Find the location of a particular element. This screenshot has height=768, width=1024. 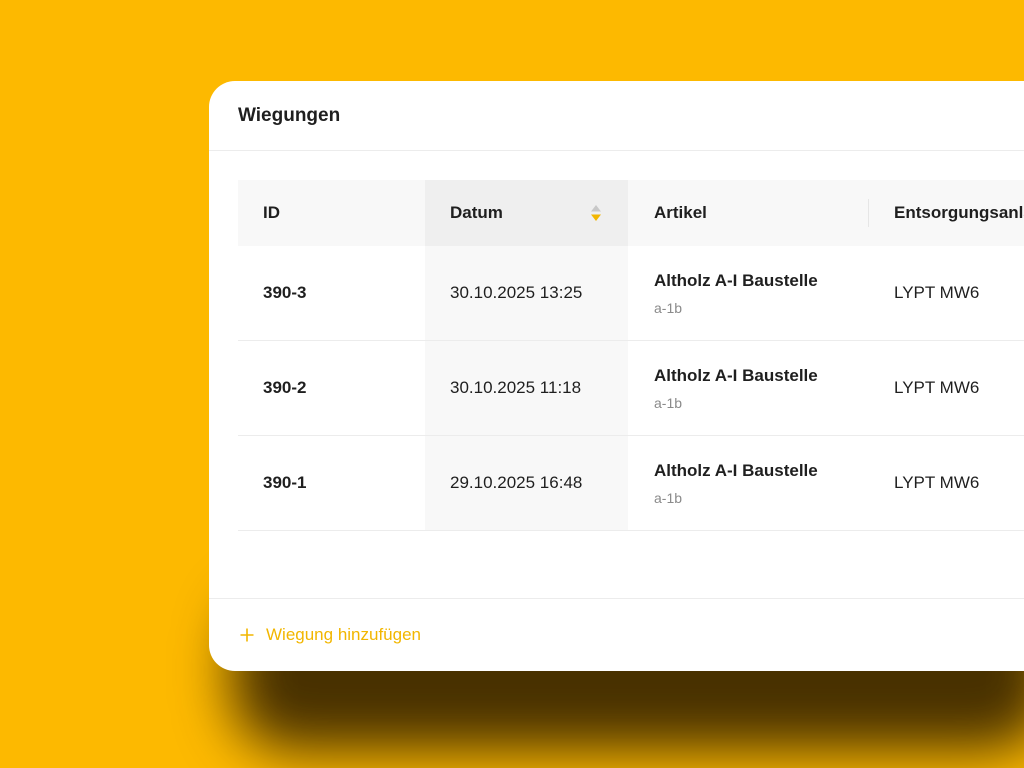

card-footer: Wiegung hinzufügen is located at coordinates (616, 634).